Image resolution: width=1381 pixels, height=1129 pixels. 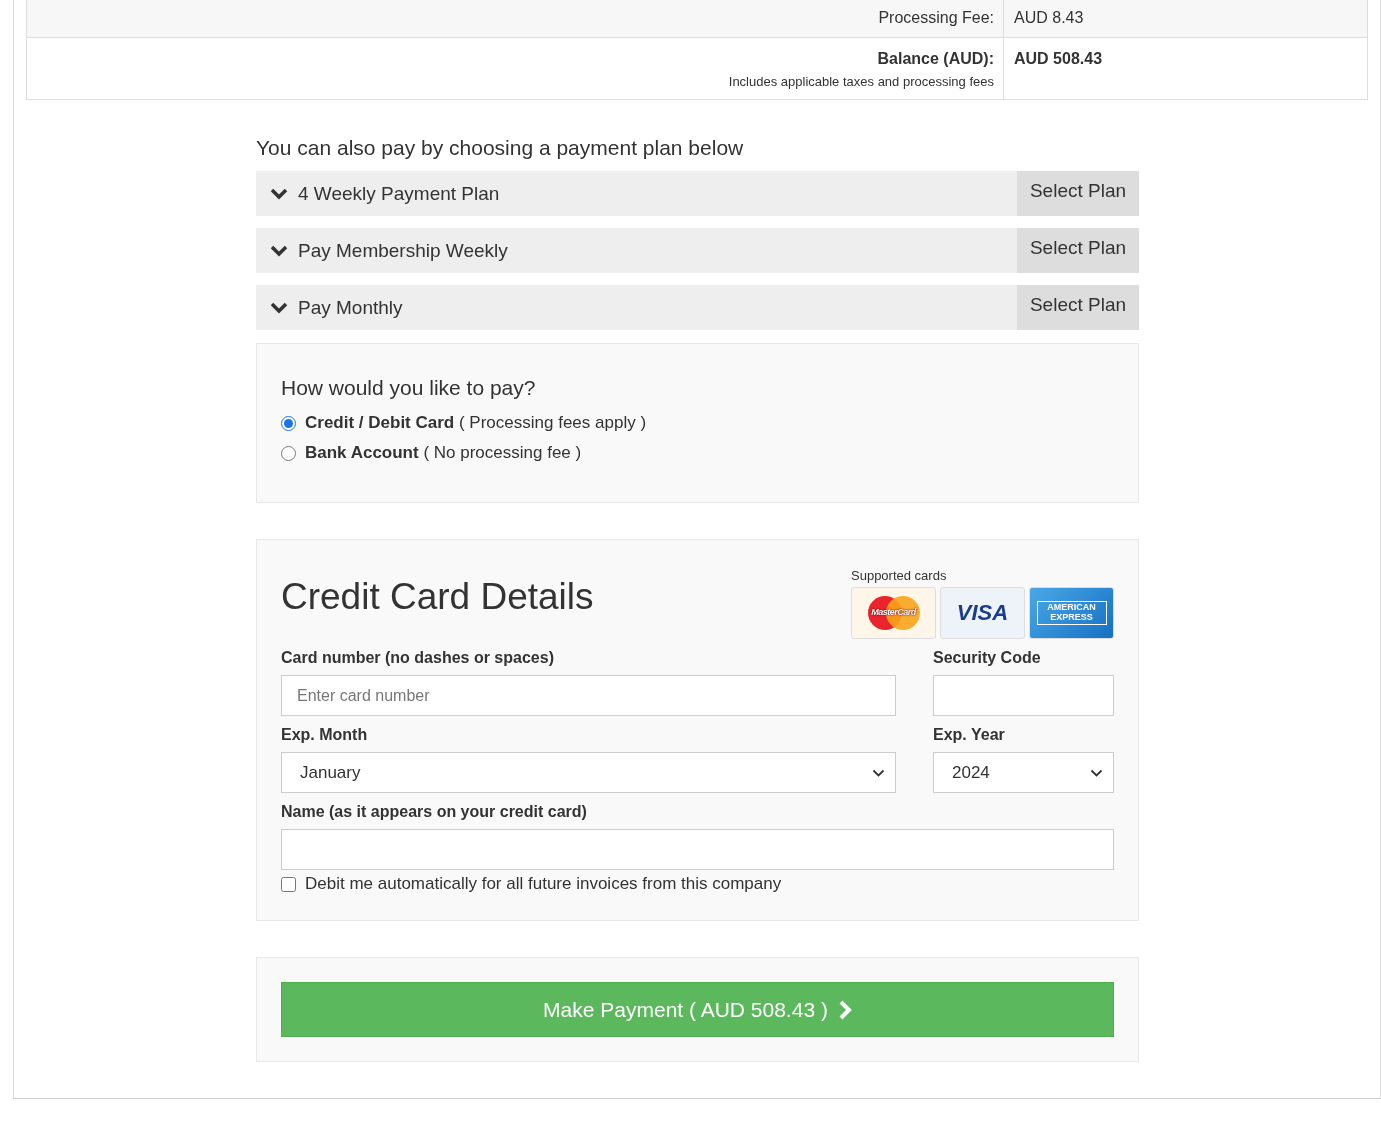 I want to click on chevron-right-icon, so click(x=844, y=1009).